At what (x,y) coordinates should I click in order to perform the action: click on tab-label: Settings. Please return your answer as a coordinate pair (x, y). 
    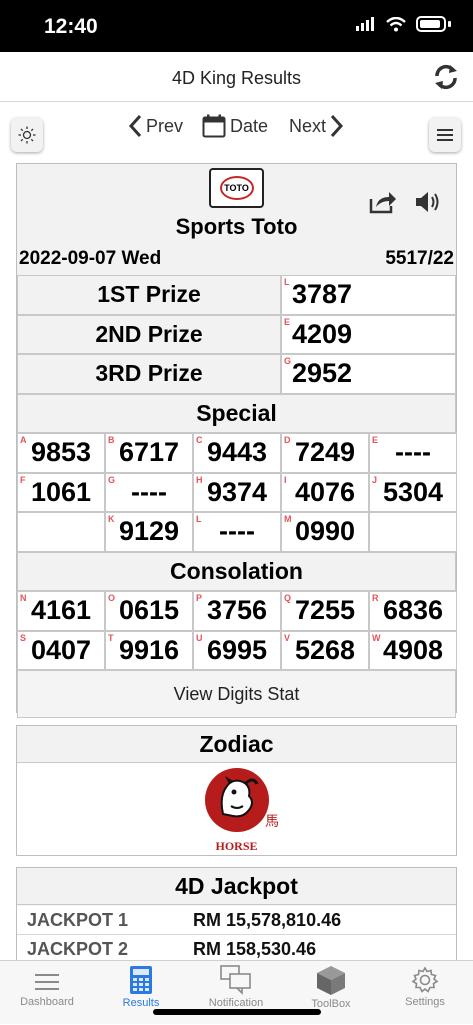
    Looking at the image, I should click on (425, 1002).